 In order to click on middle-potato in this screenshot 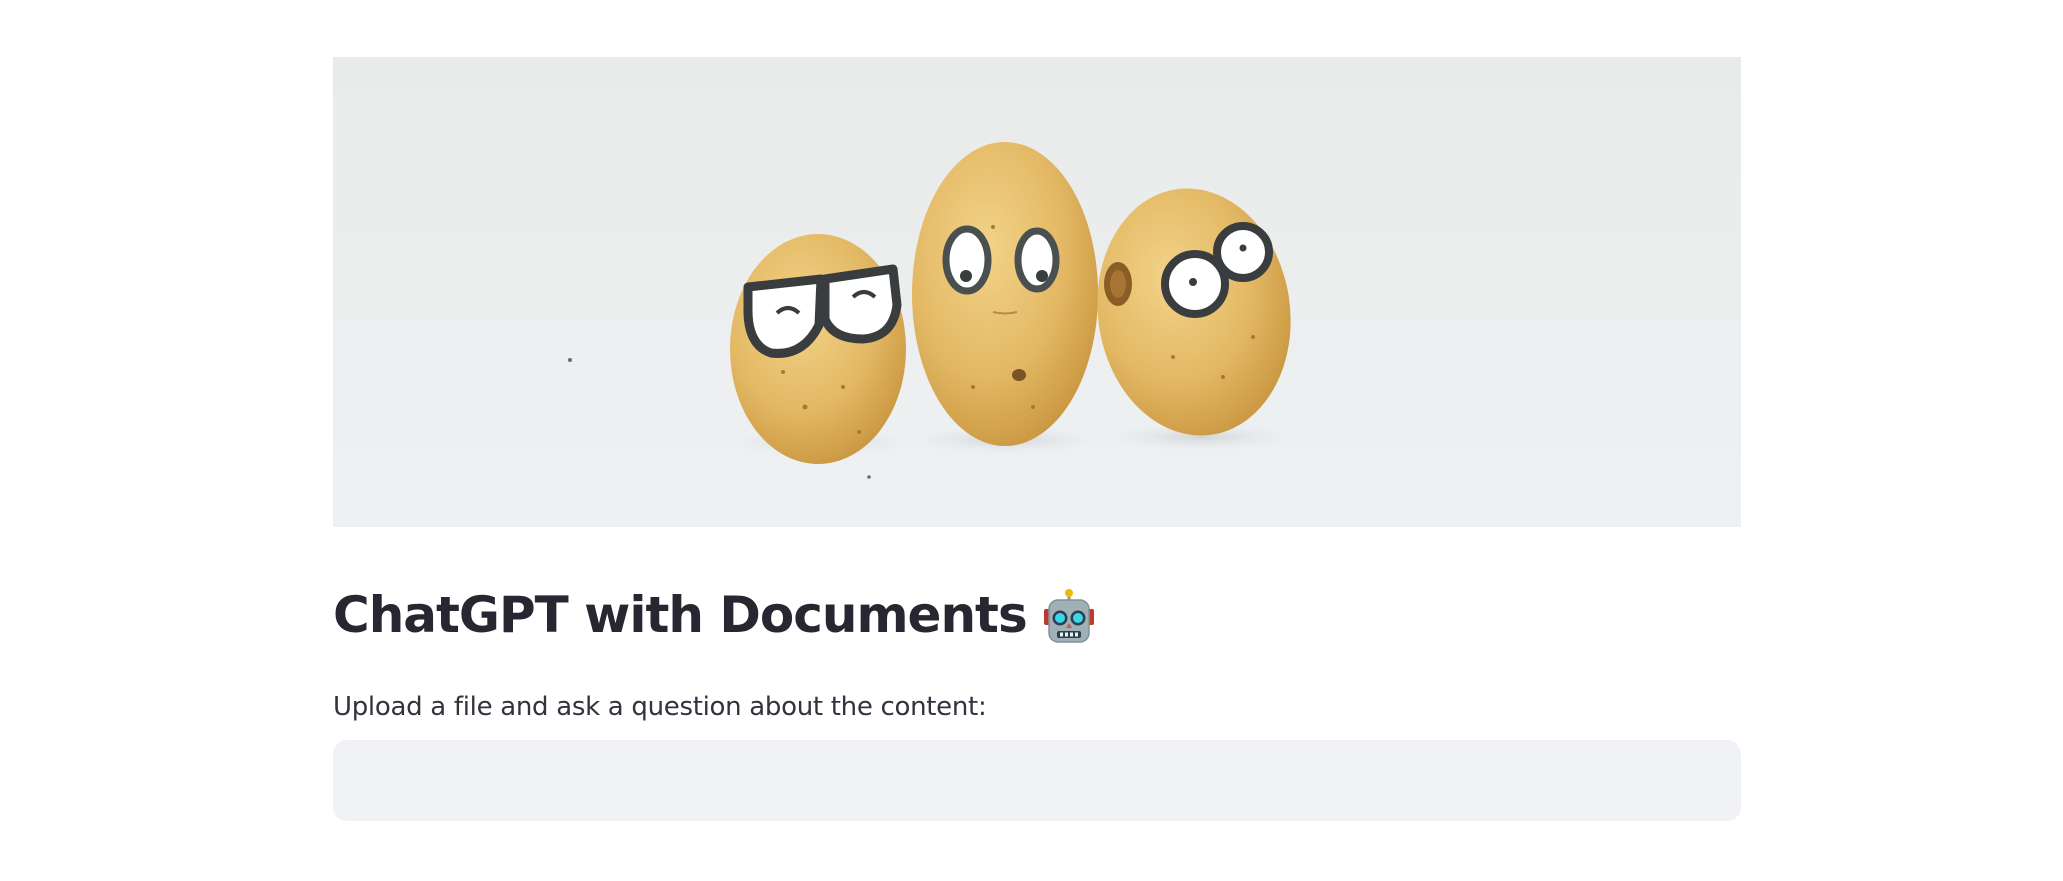, I will do `click(1005, 294)`.